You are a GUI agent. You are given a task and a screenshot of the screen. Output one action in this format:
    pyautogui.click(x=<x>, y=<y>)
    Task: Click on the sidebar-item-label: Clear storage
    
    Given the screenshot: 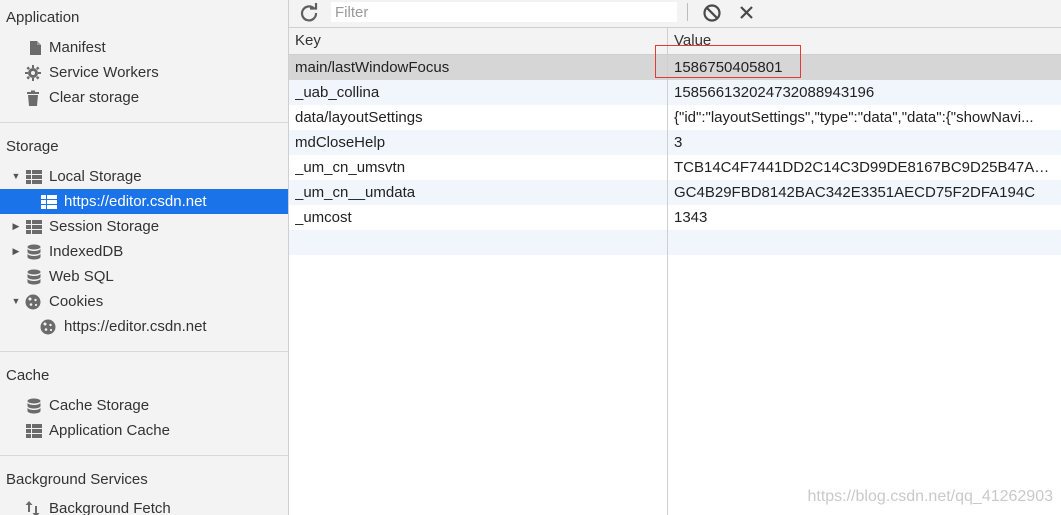 What is the action you would take?
    pyautogui.click(x=94, y=97)
    